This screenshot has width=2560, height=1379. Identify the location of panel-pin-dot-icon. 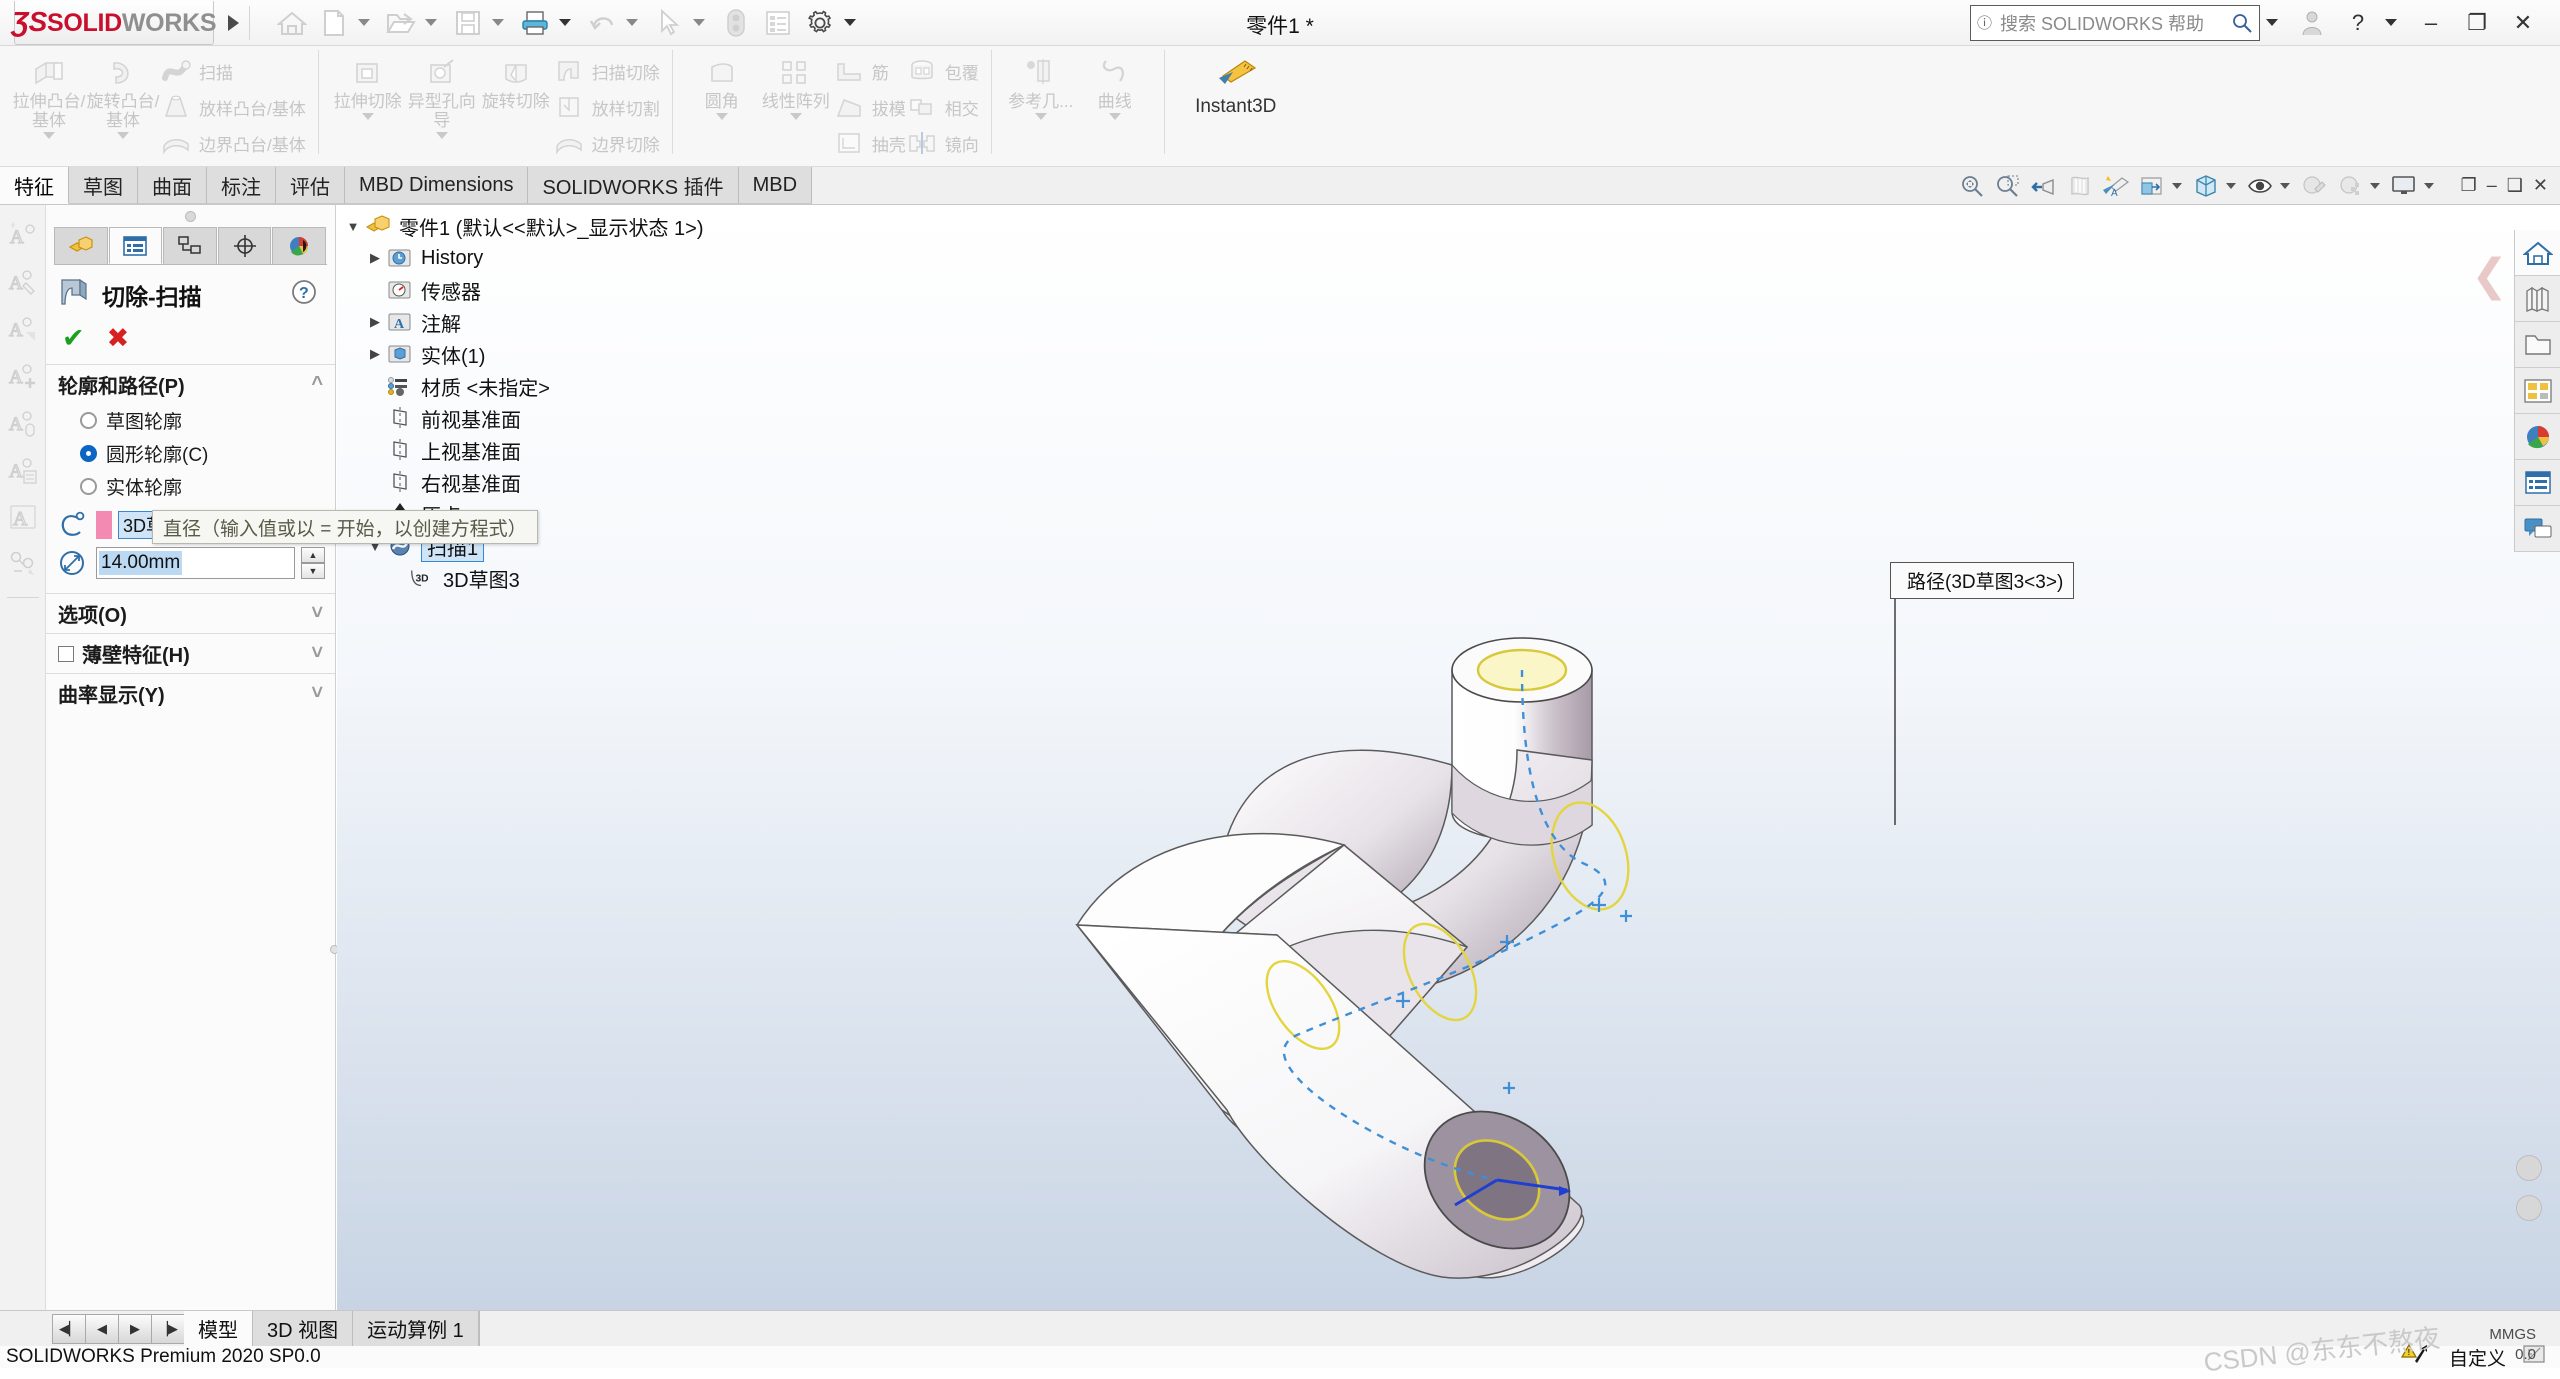
(190, 216).